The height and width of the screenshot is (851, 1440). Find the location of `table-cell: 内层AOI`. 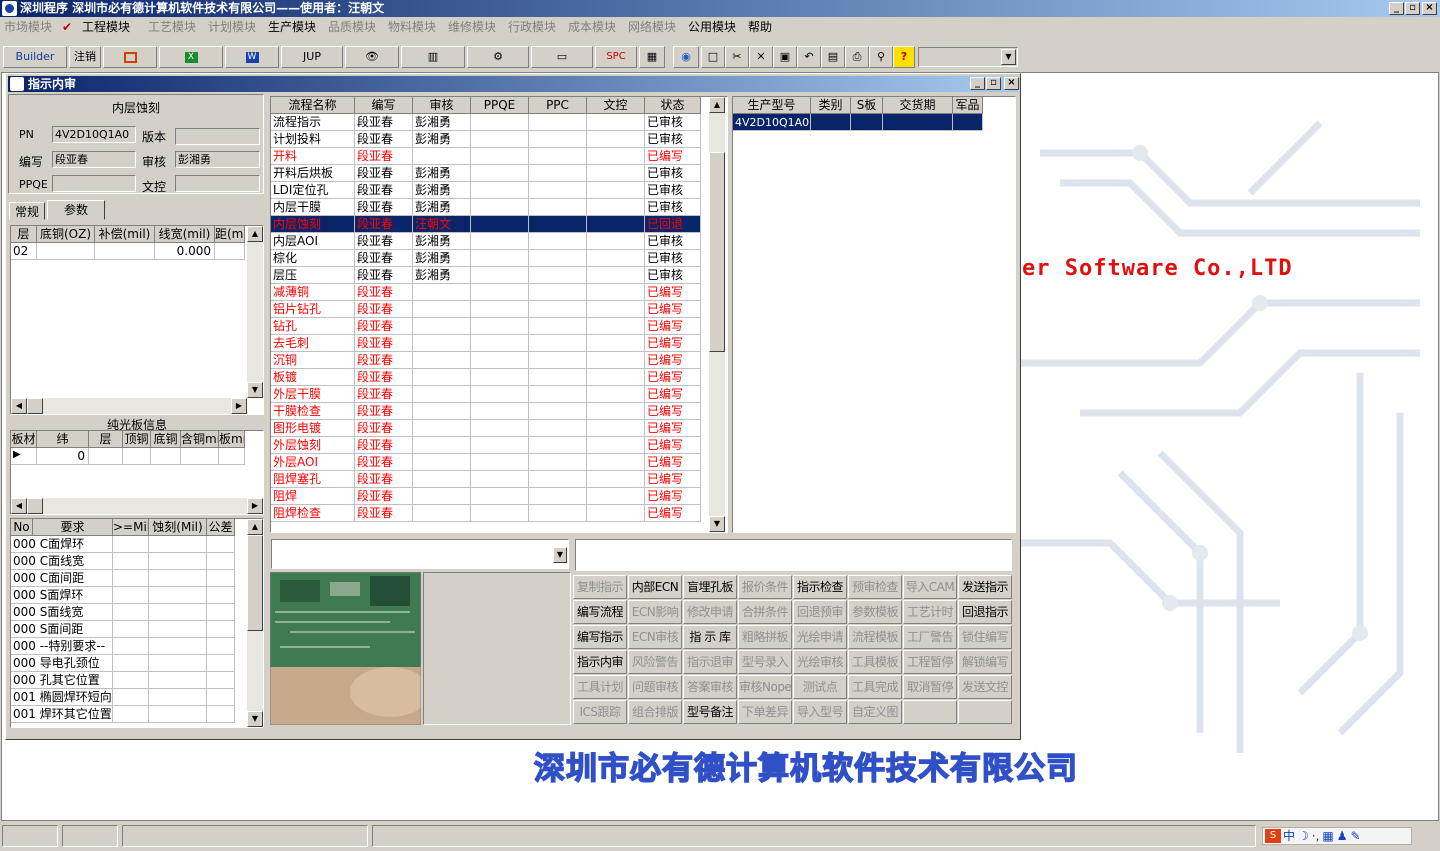

table-cell: 内层AOI is located at coordinates (313, 241).